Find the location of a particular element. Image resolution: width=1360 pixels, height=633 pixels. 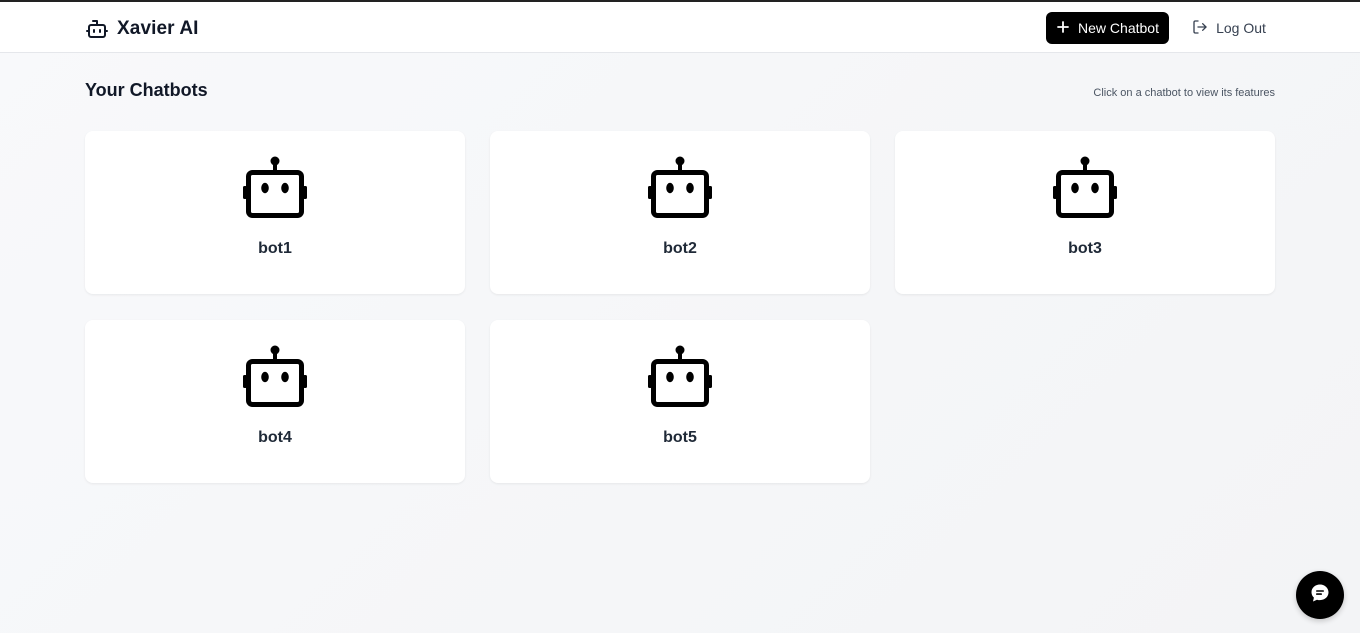

chat-widget-button is located at coordinates (1320, 595).